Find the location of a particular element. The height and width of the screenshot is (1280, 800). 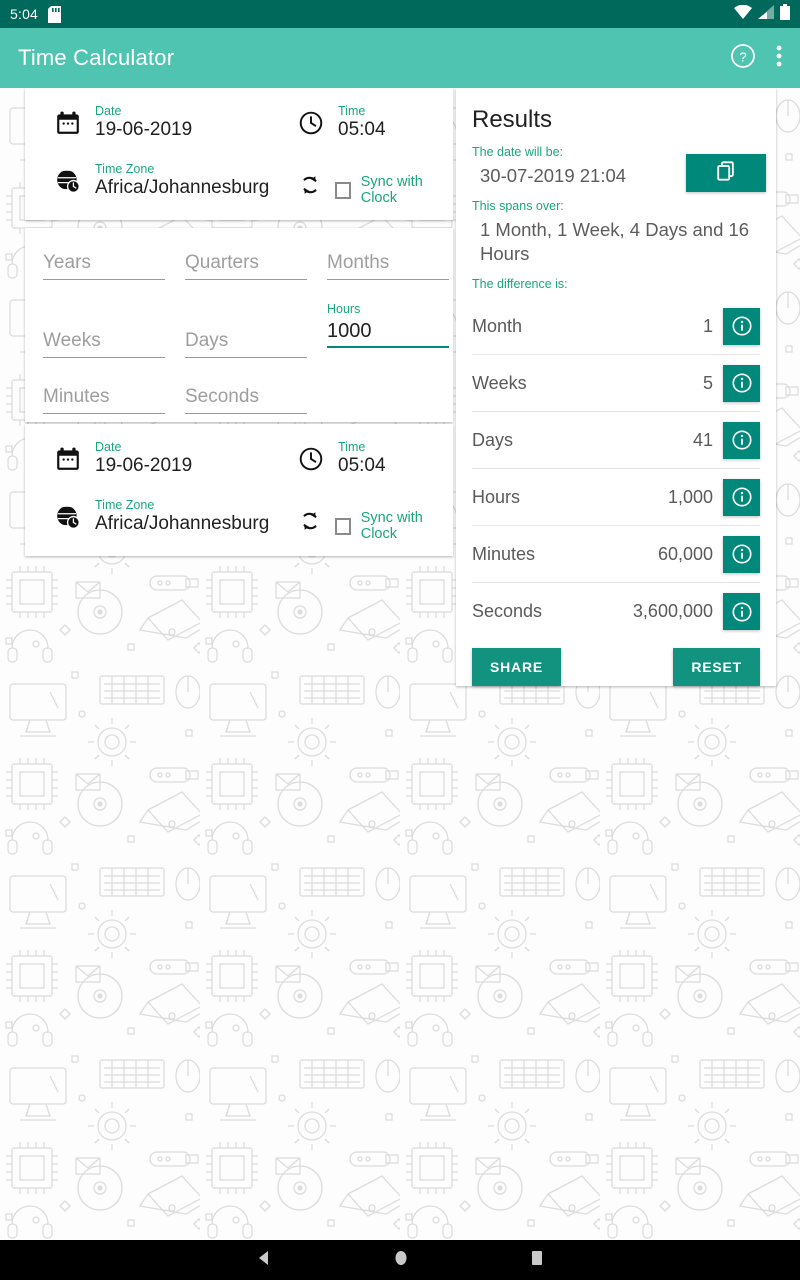

start-sync-with-clock-toggle: Sync with Clock is located at coordinates (394, 190).